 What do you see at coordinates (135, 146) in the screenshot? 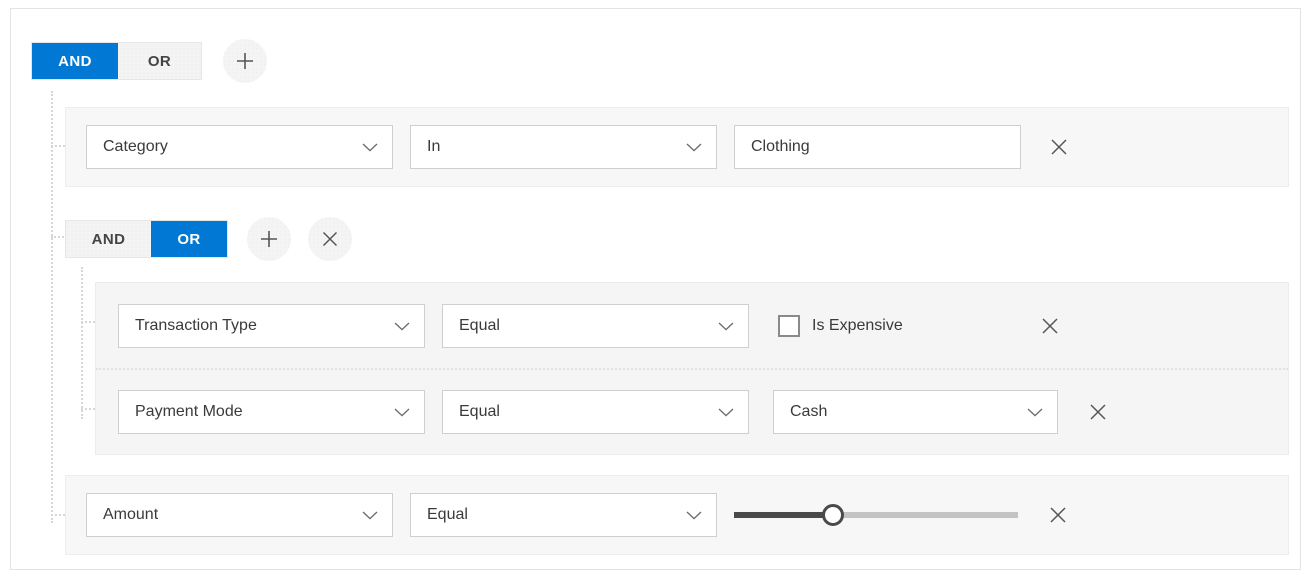
I see `field-value-label: Category` at bounding box center [135, 146].